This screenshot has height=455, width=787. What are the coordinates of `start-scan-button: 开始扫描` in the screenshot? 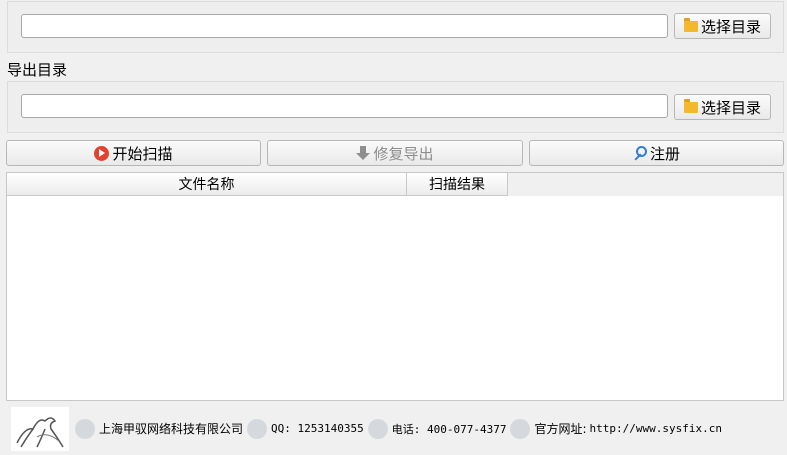 It's located at (133, 153).